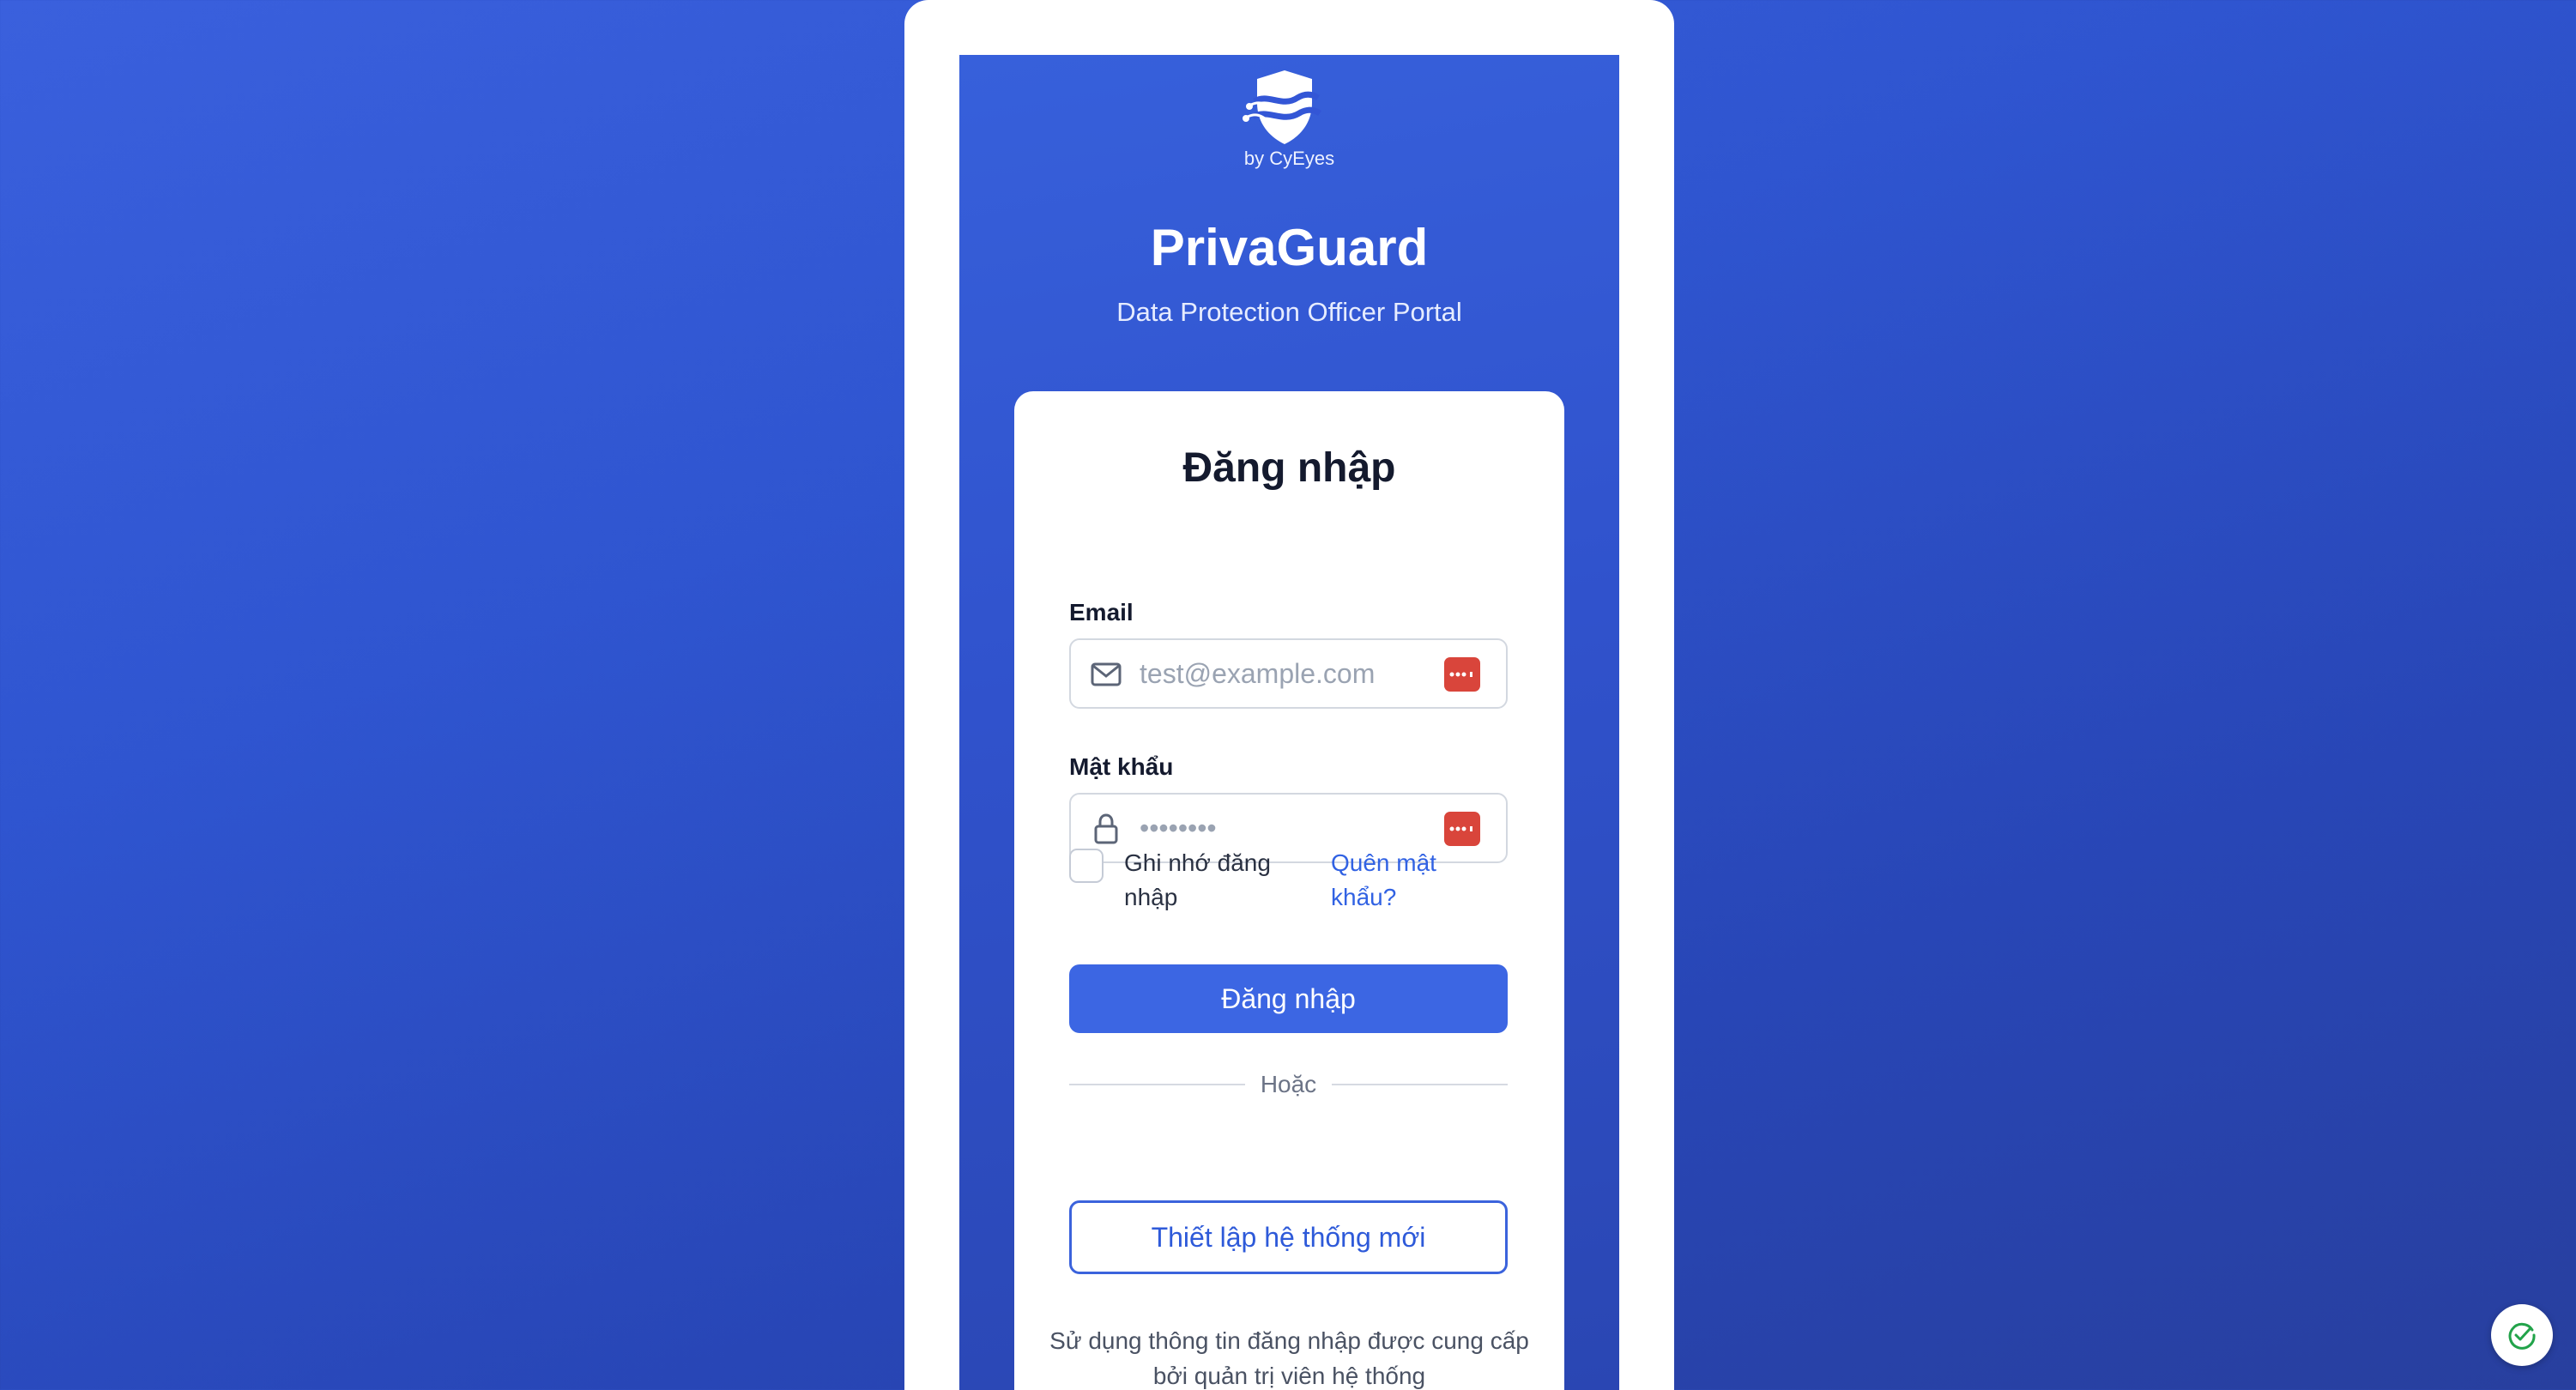 This screenshot has height=1390, width=2576. I want to click on setup-new-system-button: Thiết lập hệ thống mới, so click(1288, 1237).